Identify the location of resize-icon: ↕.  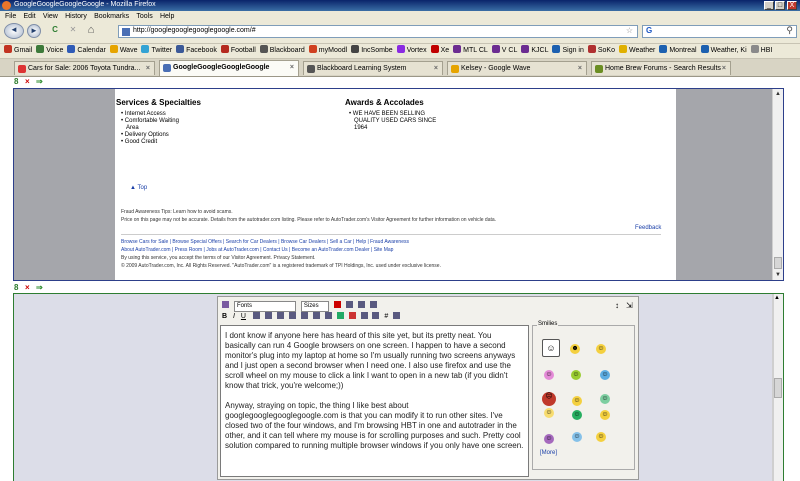
(617, 305).